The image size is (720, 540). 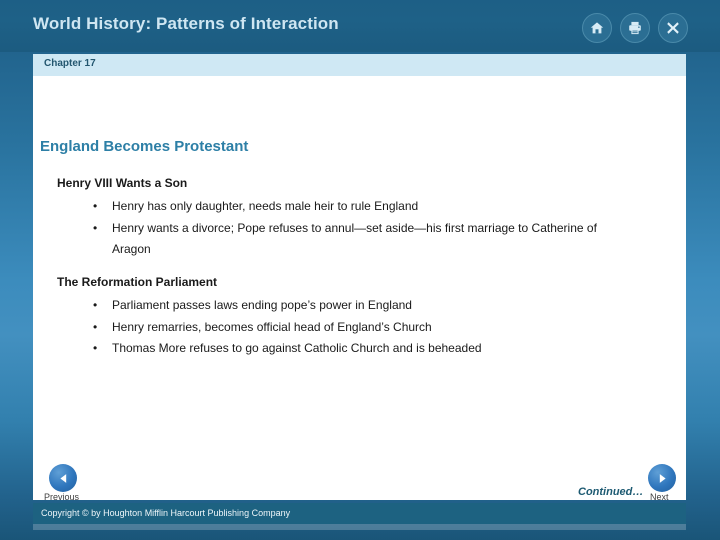 What do you see at coordinates (360, 26) in the screenshot?
I see `slide-header: World History: Patterns of Interaction` at bounding box center [360, 26].